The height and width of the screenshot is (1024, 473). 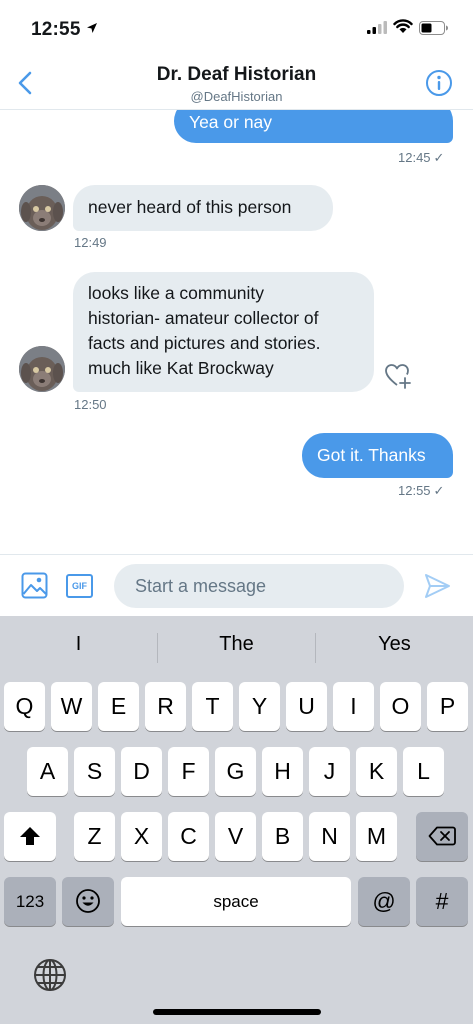 What do you see at coordinates (237, 1012) in the screenshot?
I see `home-indicator` at bounding box center [237, 1012].